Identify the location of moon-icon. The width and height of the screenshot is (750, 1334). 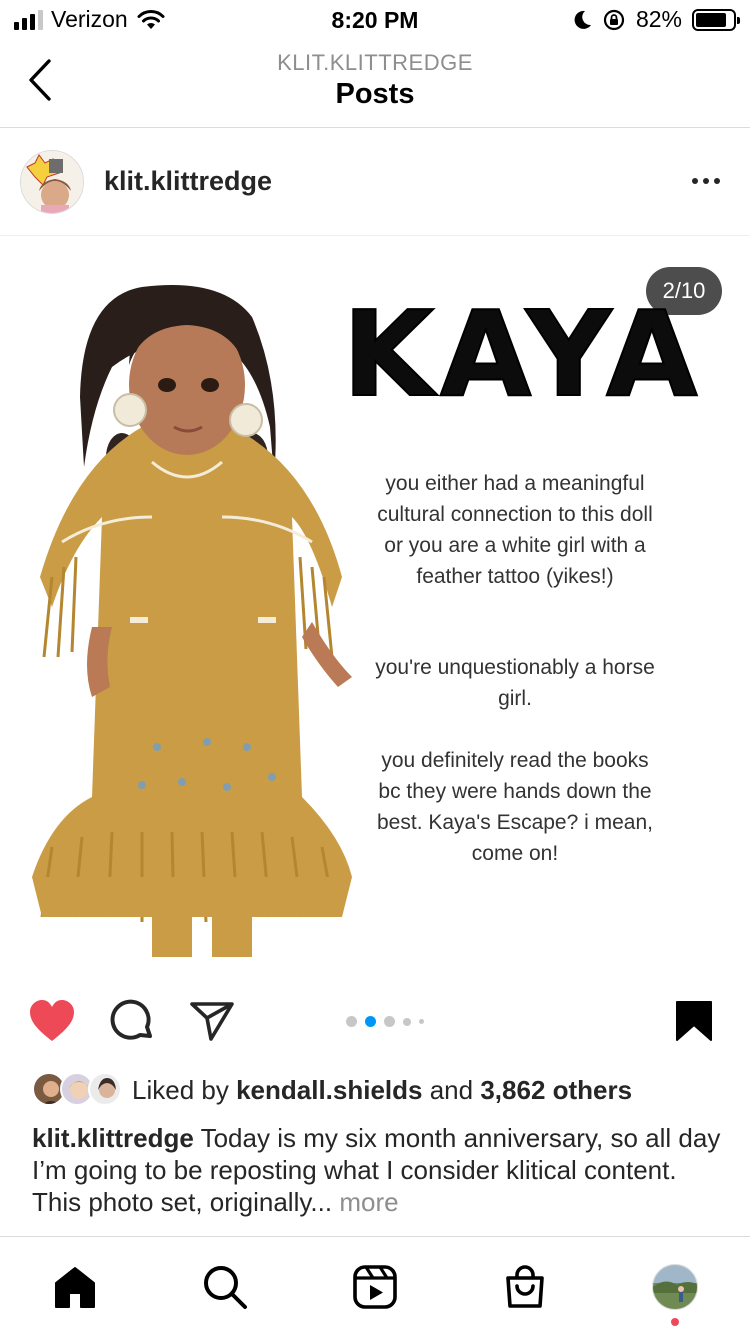
(582, 19).